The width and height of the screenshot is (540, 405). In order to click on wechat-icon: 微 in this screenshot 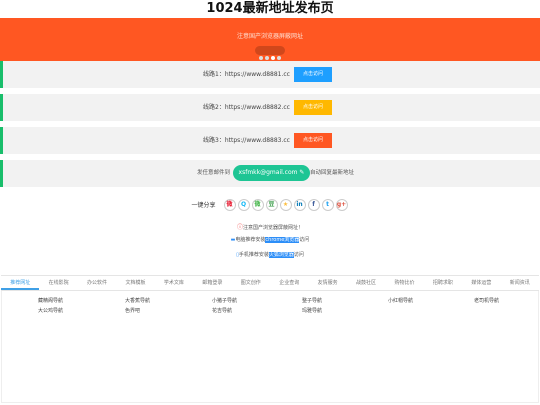, I will do `click(257, 204)`.